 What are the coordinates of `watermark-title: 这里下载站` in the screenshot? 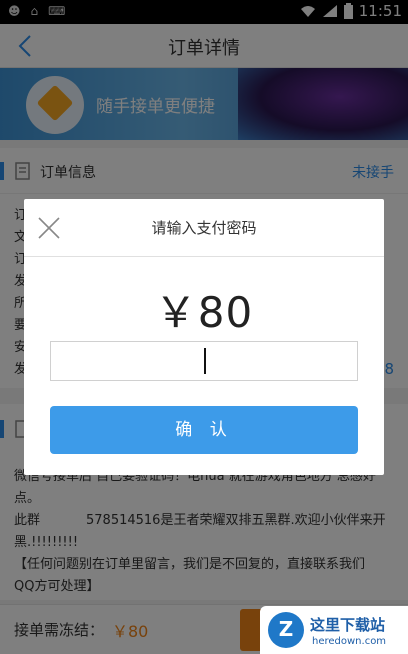 It's located at (348, 625).